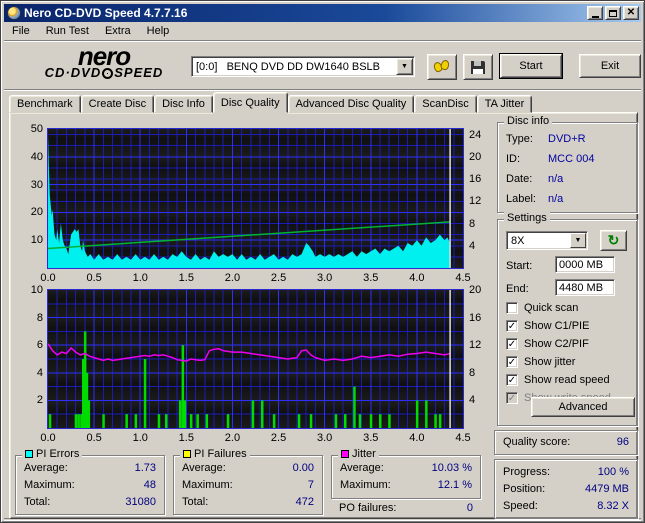 The width and height of the screenshot is (645, 523). I want to click on start-button: Start, so click(531, 66).